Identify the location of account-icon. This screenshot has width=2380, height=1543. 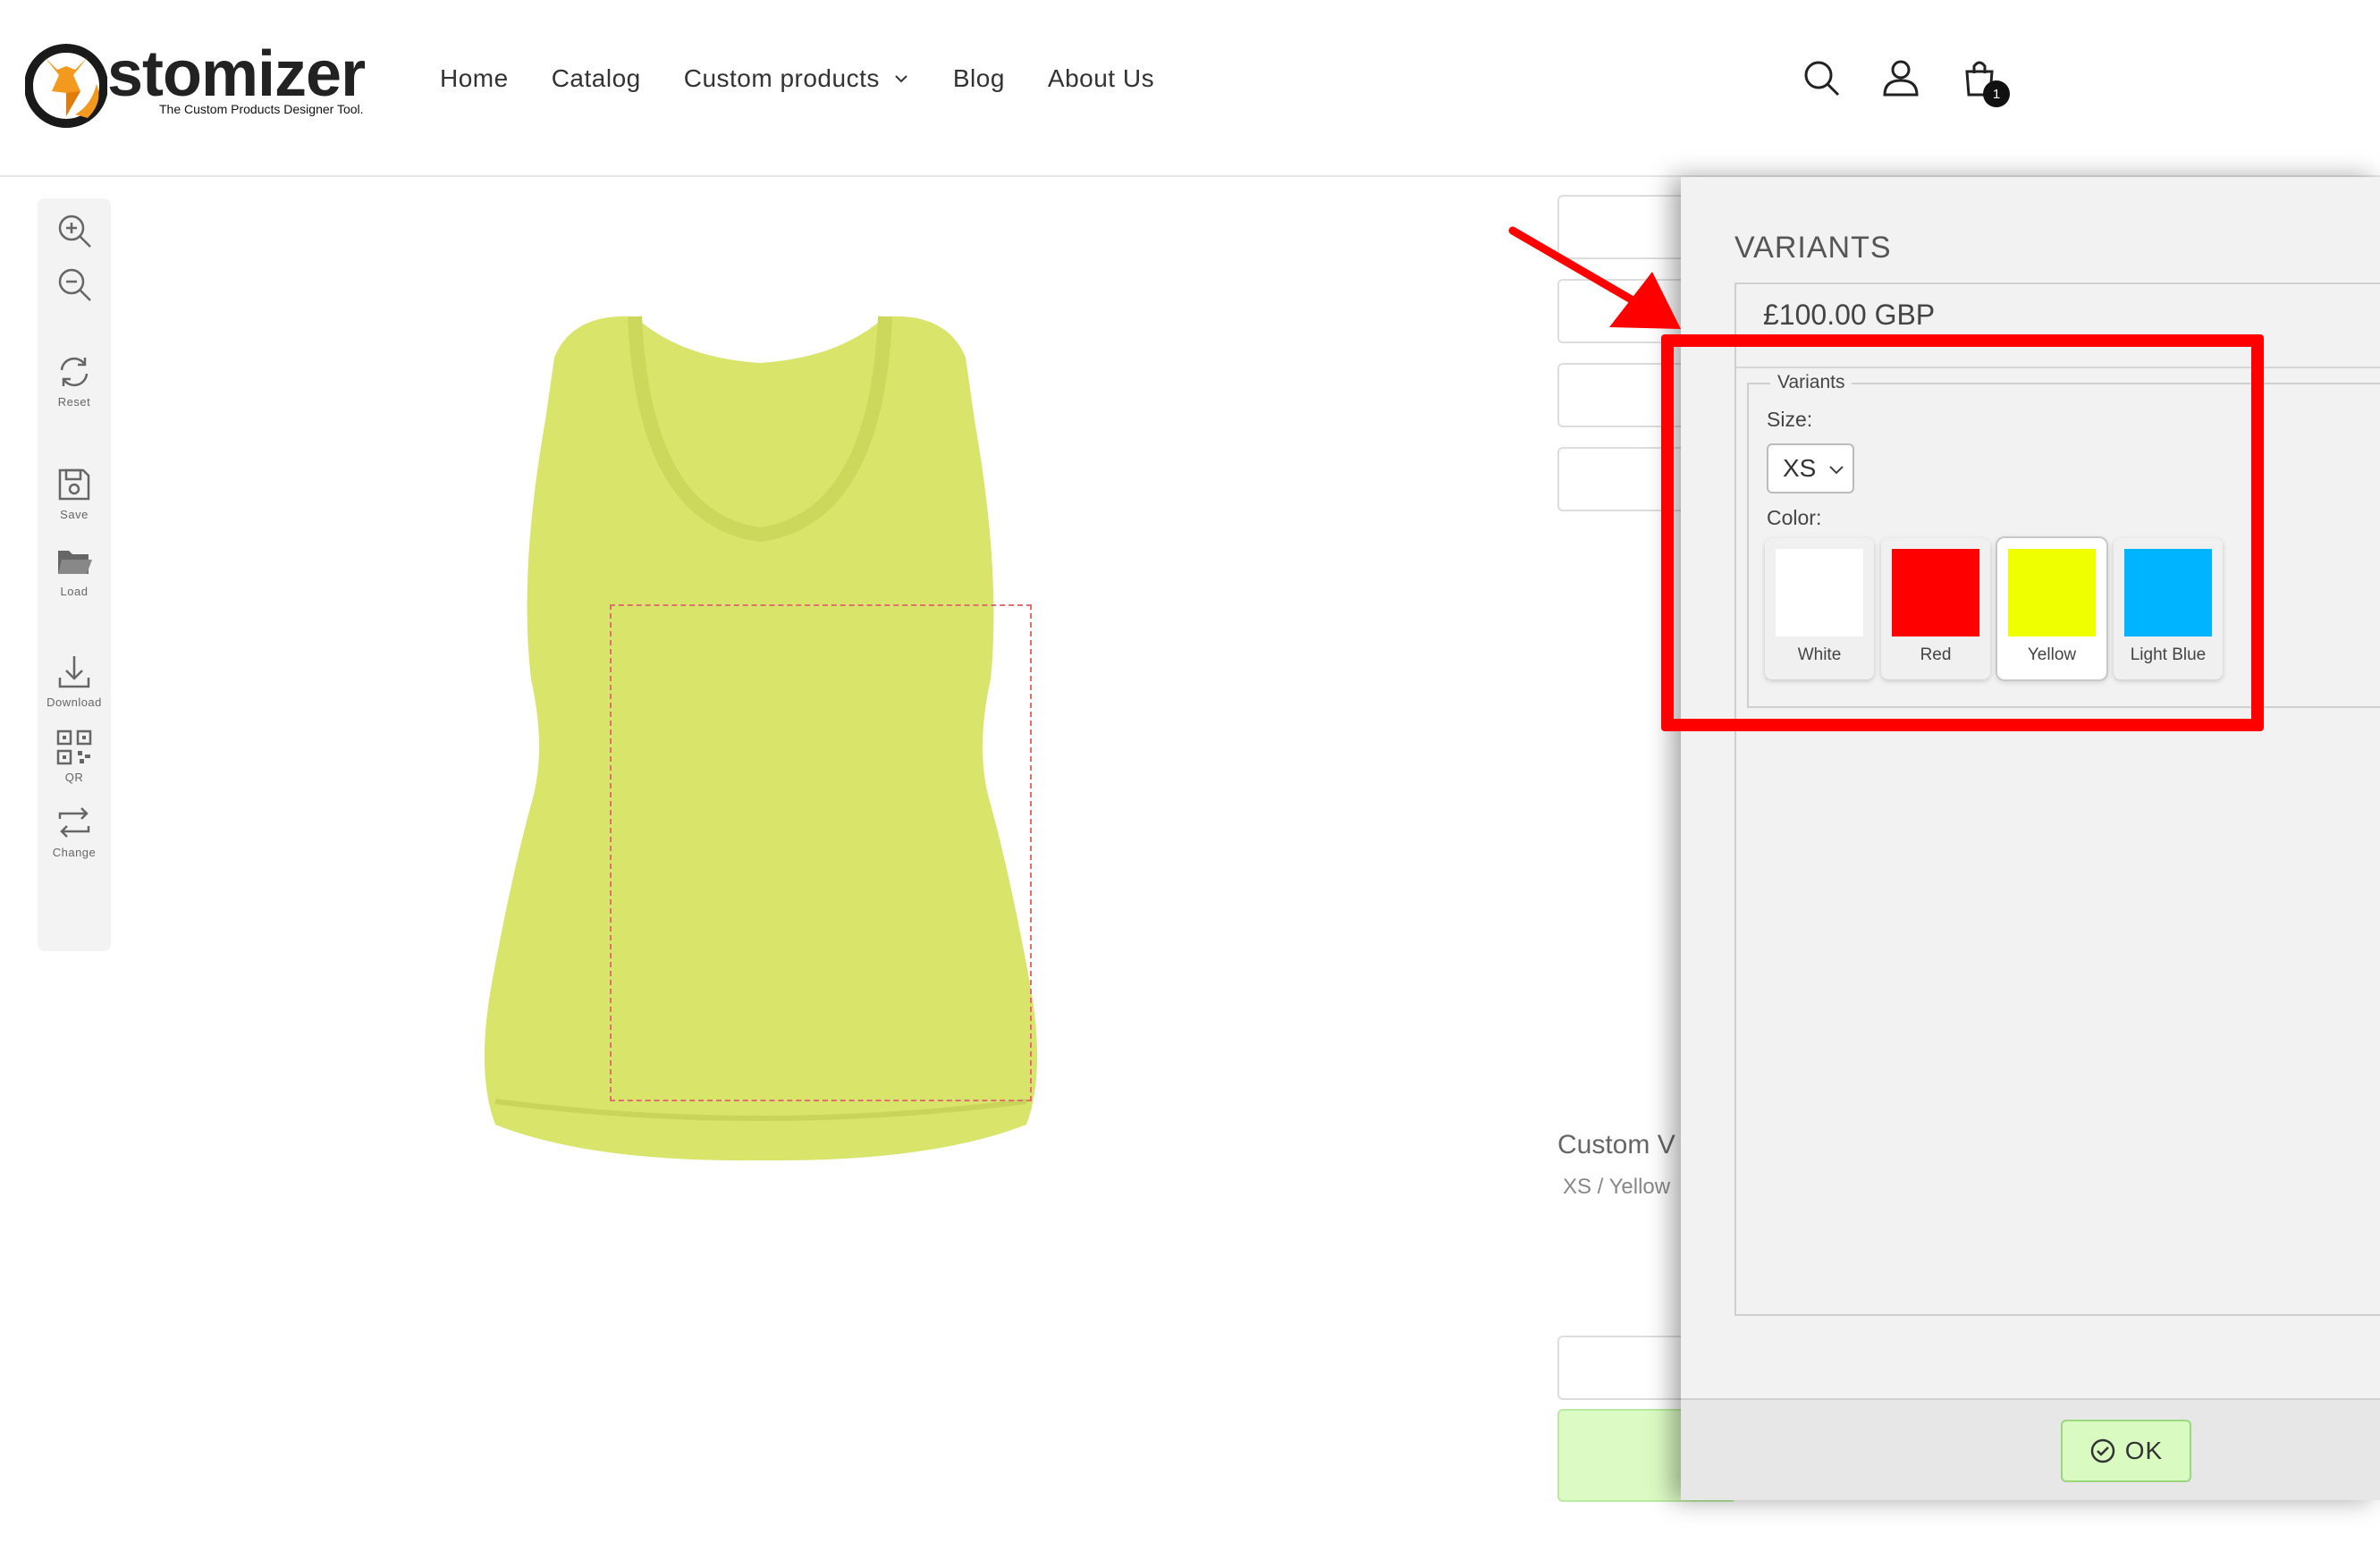
(1901, 78).